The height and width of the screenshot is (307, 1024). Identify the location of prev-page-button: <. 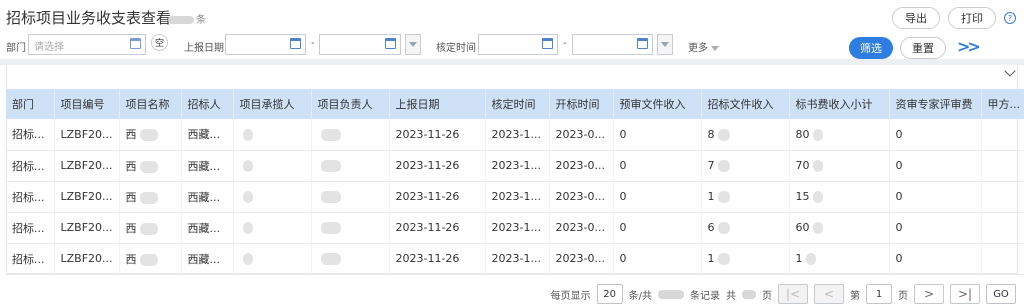
(829, 294).